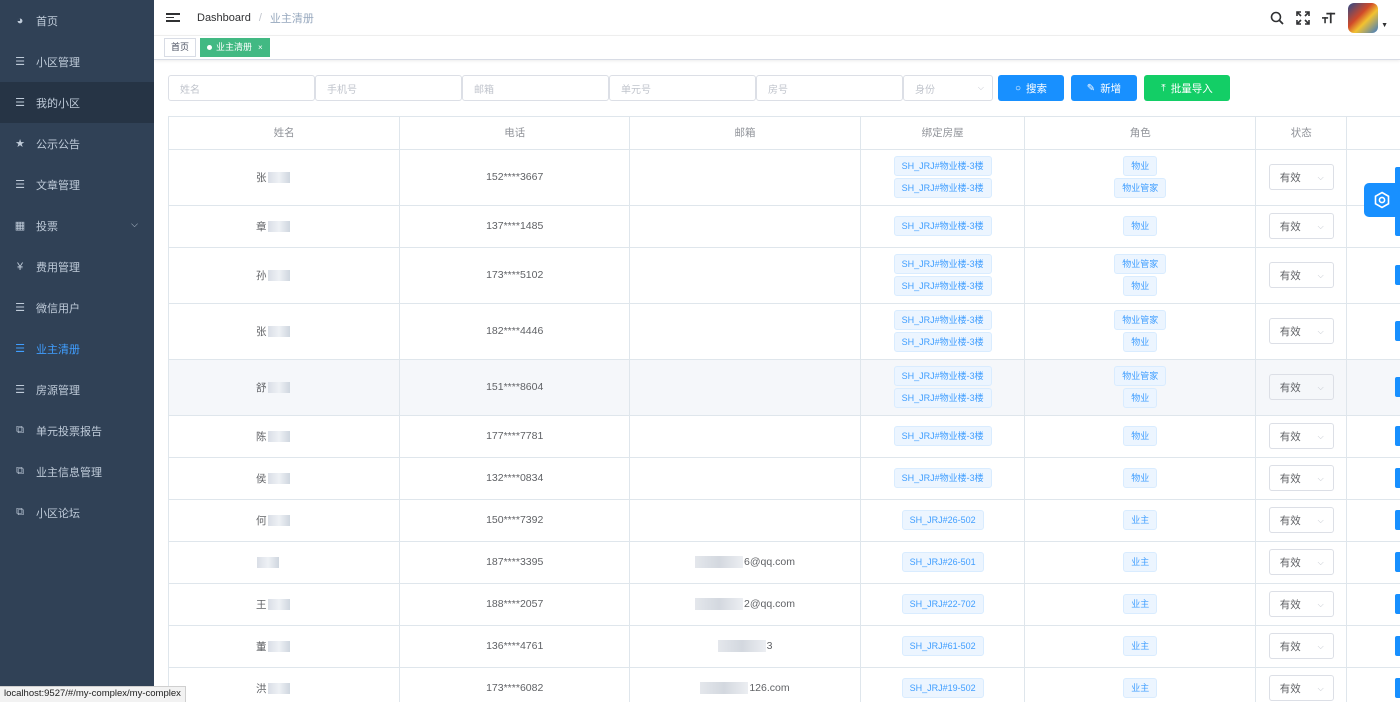 Image resolution: width=1400 pixels, height=702 pixels. What do you see at coordinates (77, 430) in the screenshot?
I see `sidebar-item-10: ⧉ 单元投票报告` at bounding box center [77, 430].